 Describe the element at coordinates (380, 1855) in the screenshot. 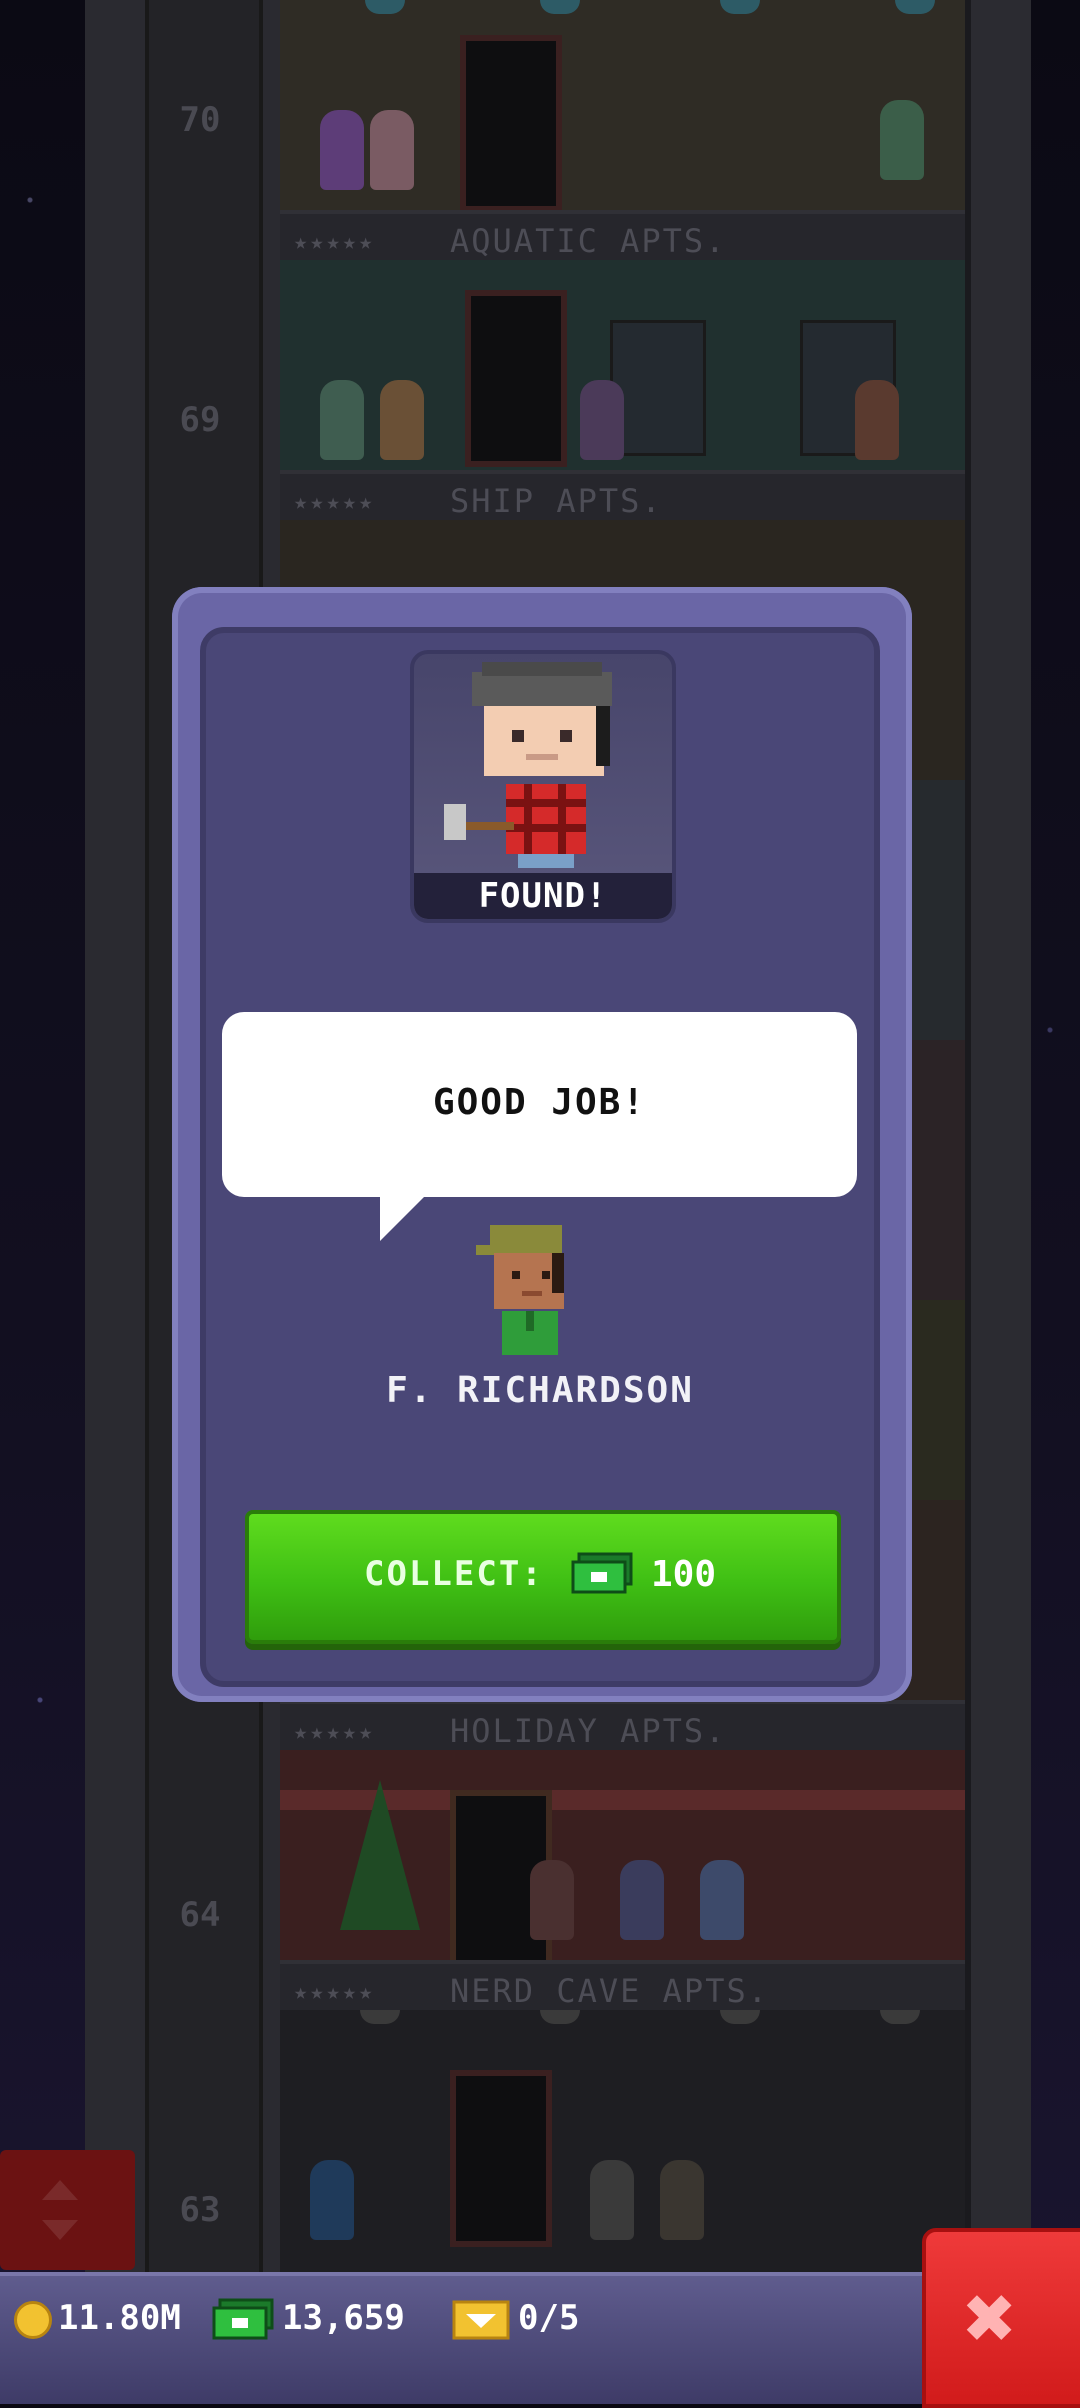

I see `christmas-tree-icon` at that location.